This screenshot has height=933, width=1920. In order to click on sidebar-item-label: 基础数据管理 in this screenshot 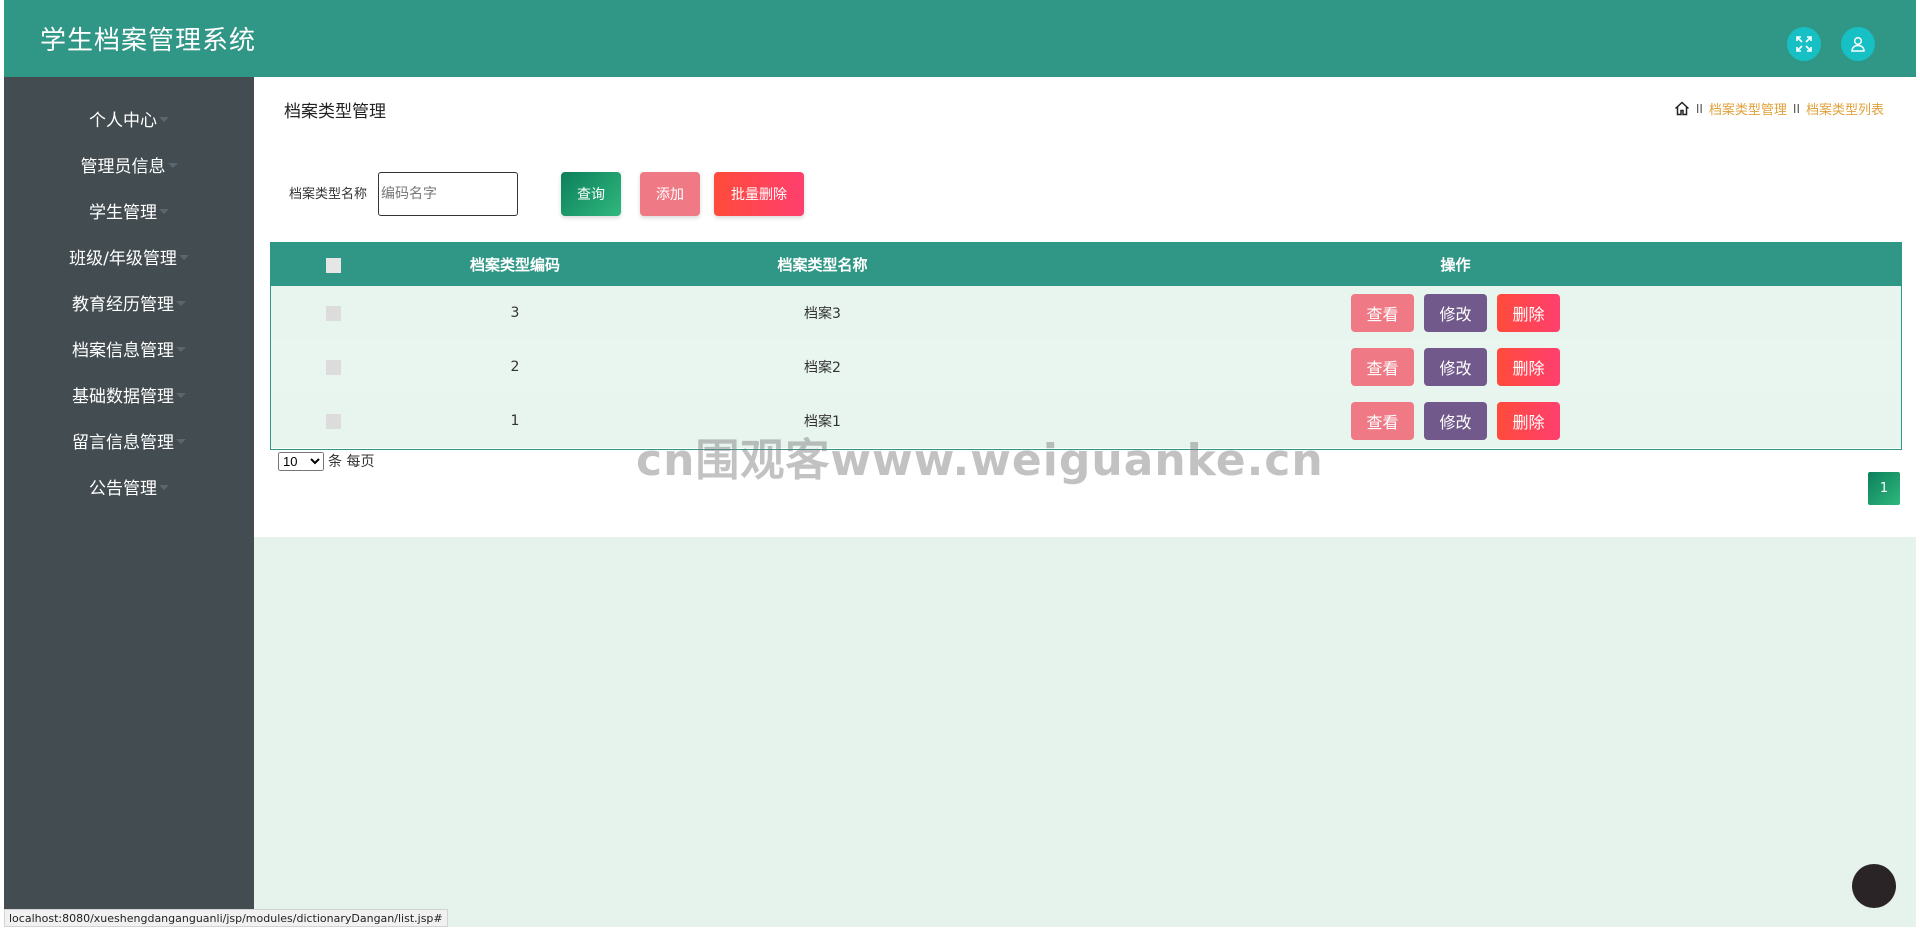, I will do `click(123, 396)`.